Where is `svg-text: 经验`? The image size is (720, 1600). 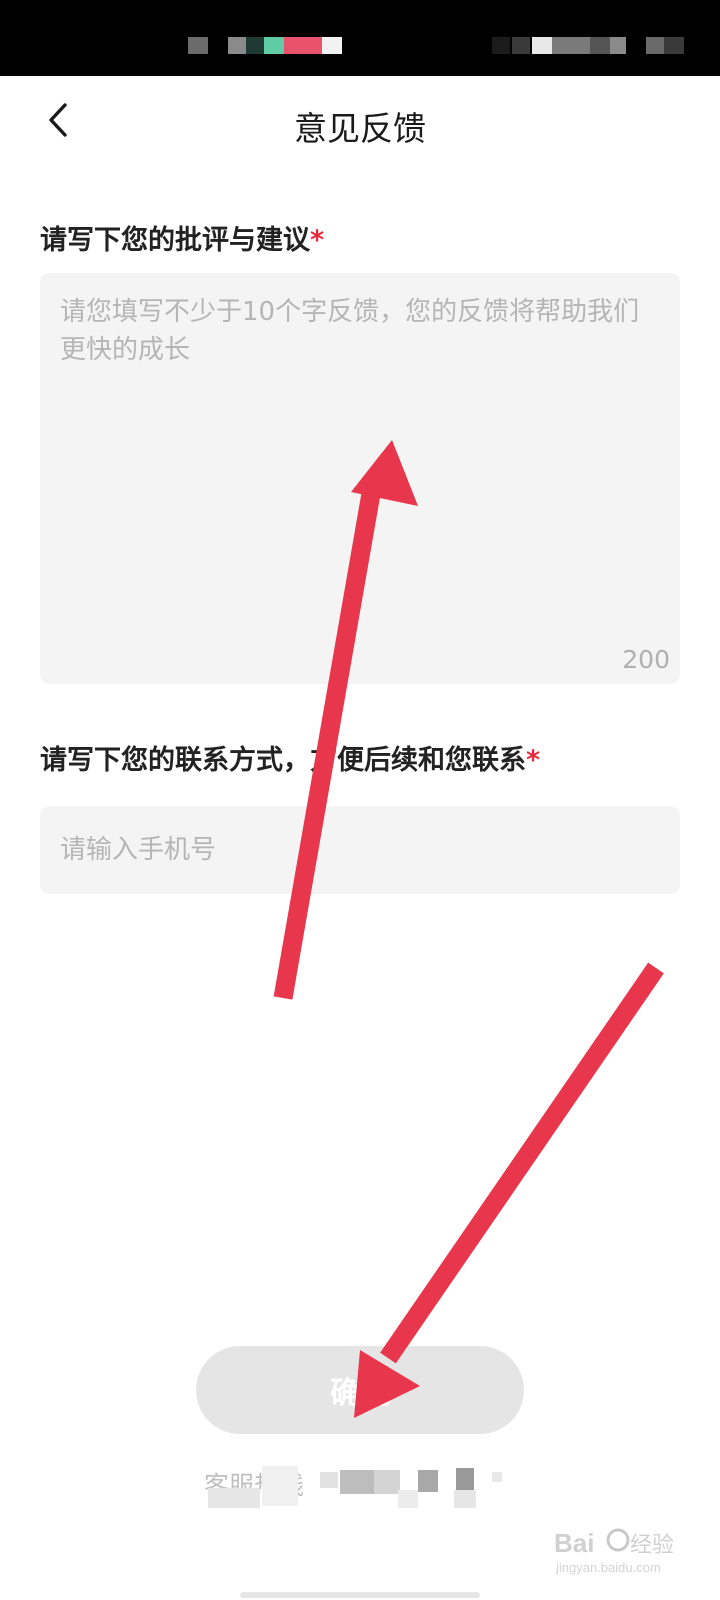
svg-text: 经验 is located at coordinates (652, 1544).